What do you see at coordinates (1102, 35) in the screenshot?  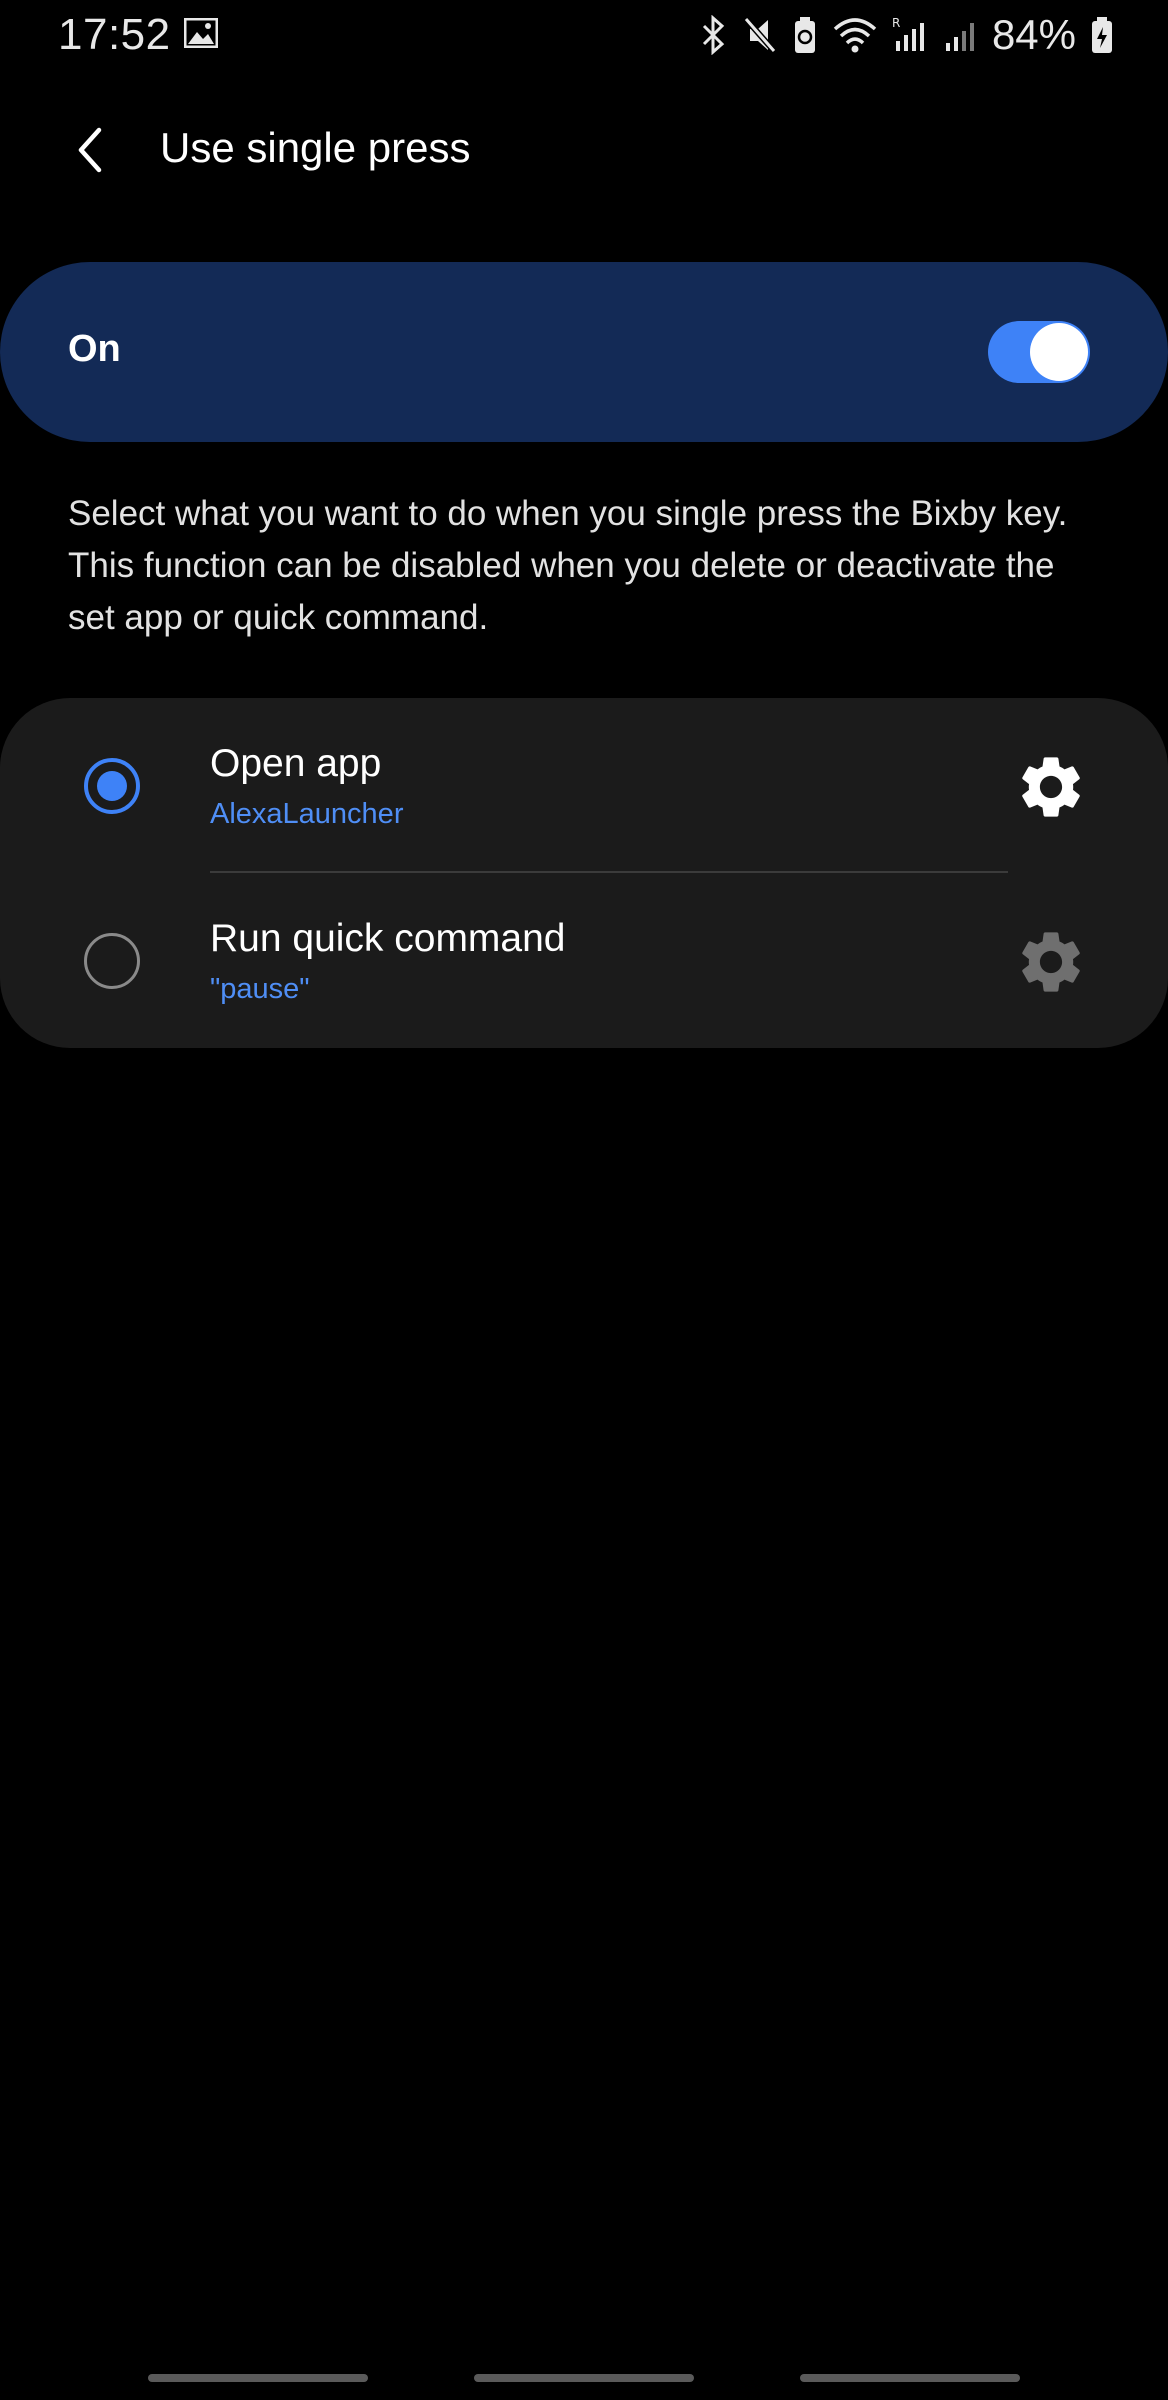 I see `battery-charging-icon` at bounding box center [1102, 35].